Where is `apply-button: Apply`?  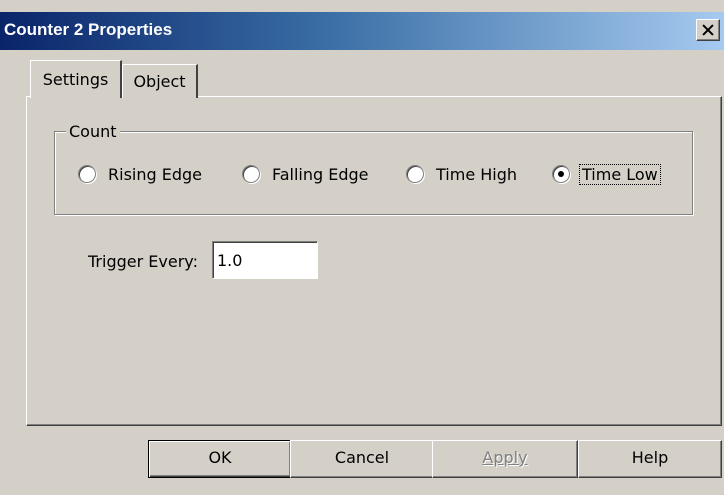 apply-button: Apply is located at coordinates (505, 459).